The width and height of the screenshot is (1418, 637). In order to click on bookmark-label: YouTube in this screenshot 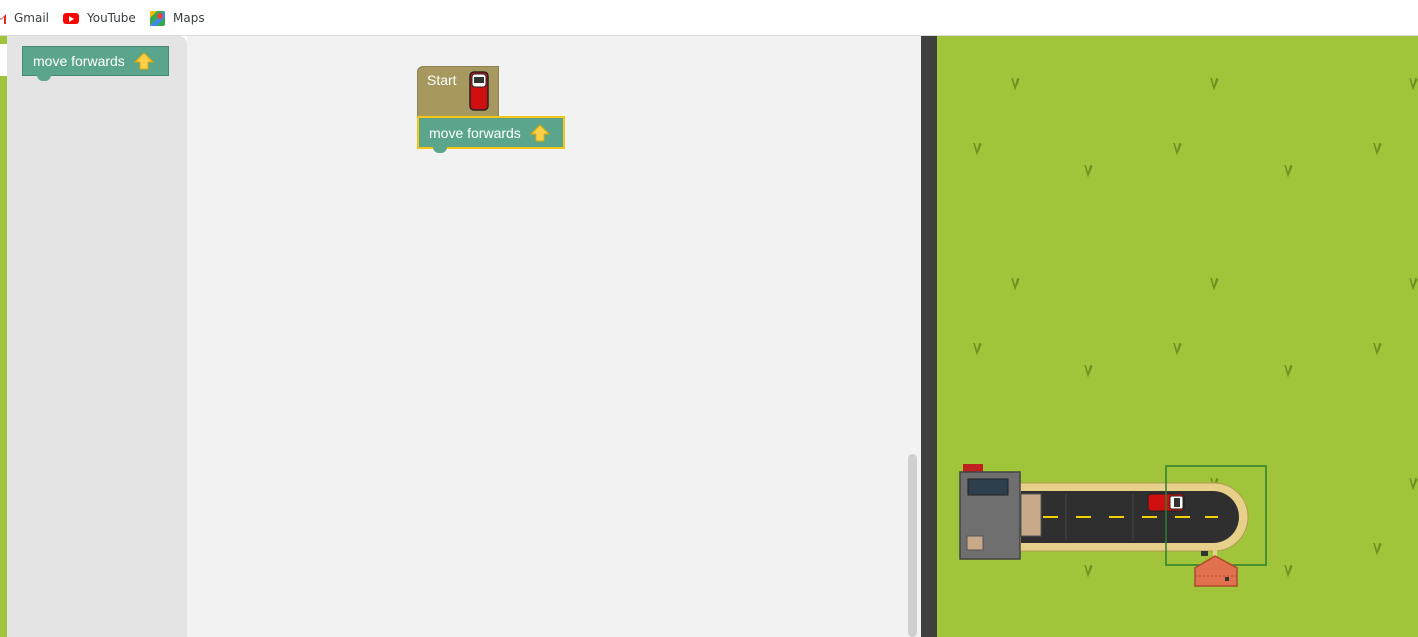, I will do `click(111, 18)`.